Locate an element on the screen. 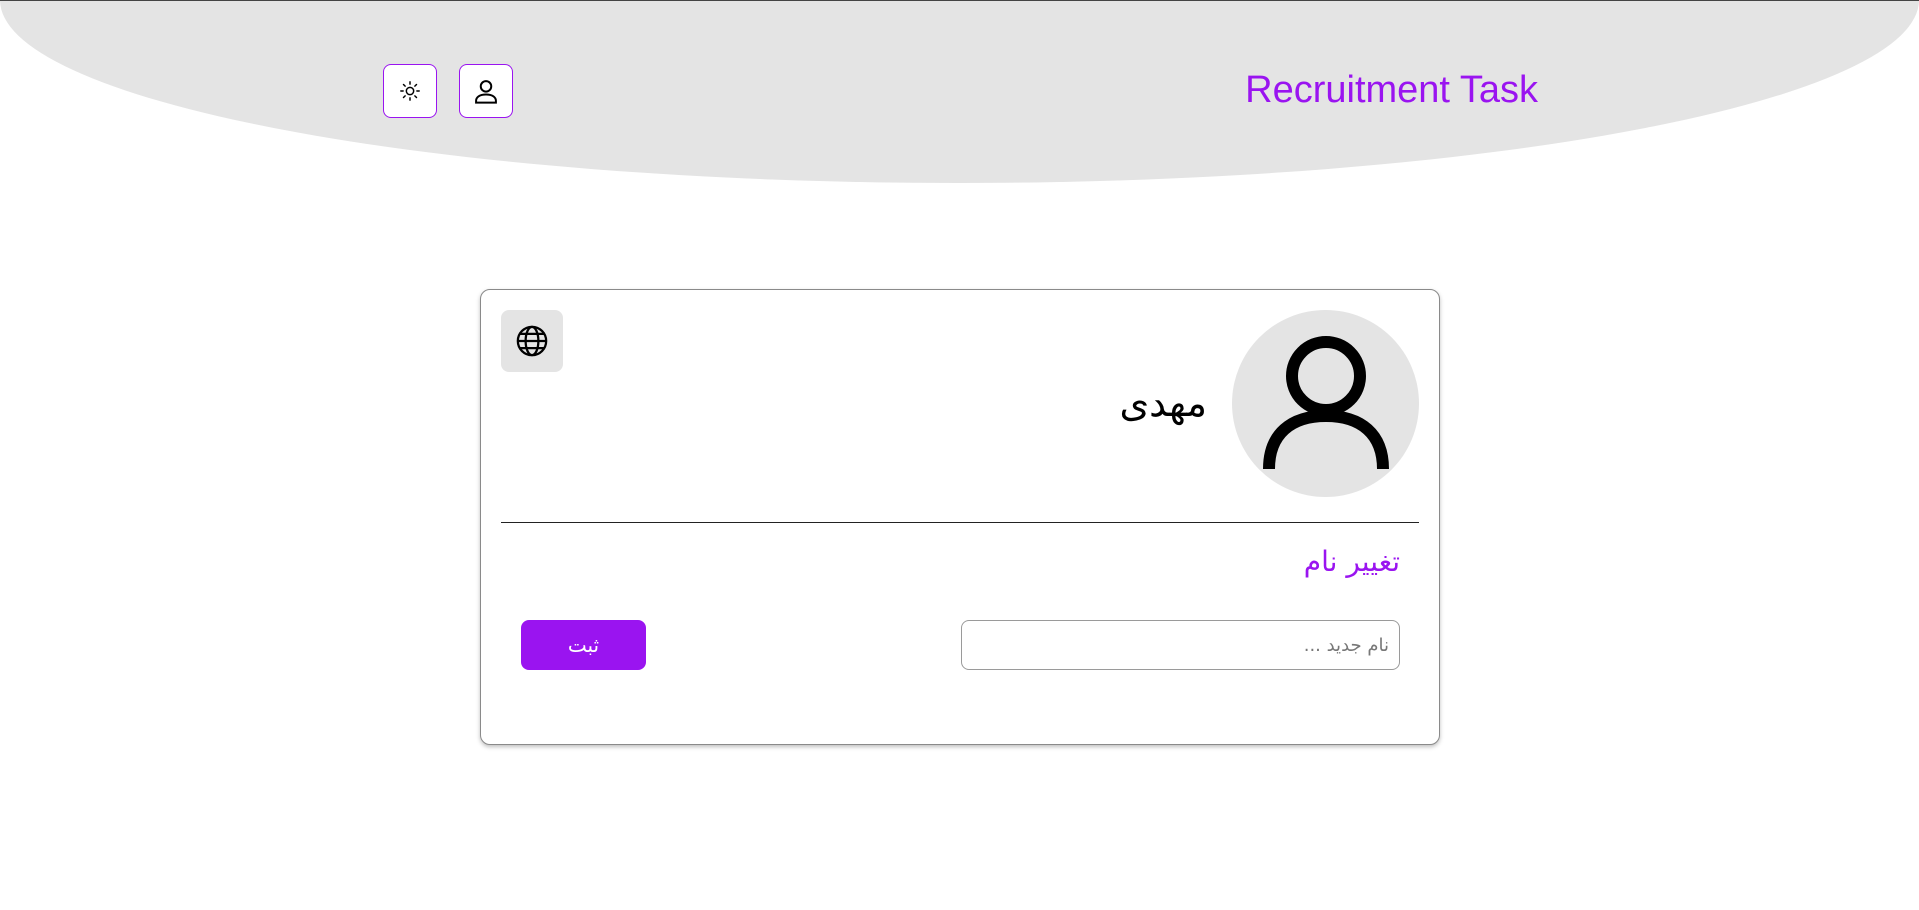 The width and height of the screenshot is (1919, 910). theme-toggle-button is located at coordinates (410, 91).